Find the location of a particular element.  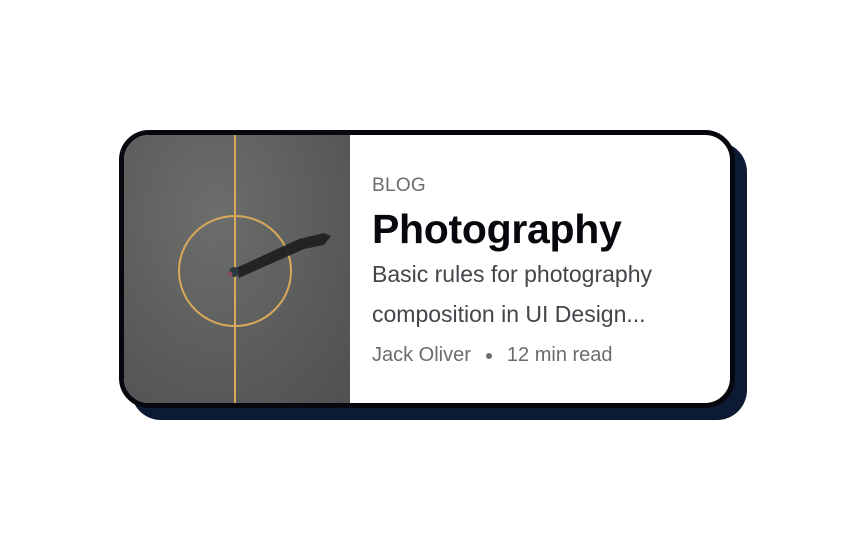

card-meta: Jack Oliver 12 min read is located at coordinates (512, 355).